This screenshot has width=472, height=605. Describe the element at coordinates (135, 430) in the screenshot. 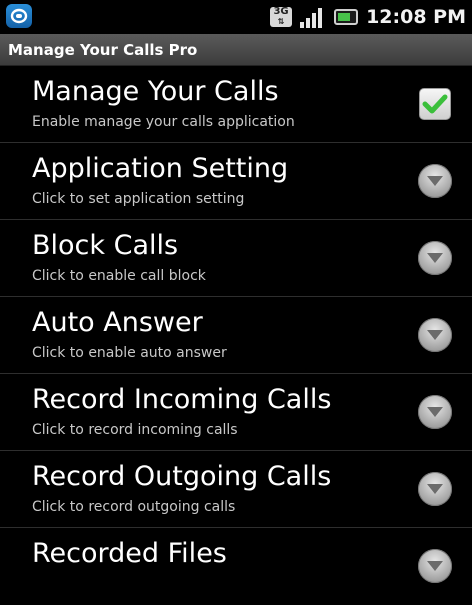

I see `setting-subtitle: Click to record incoming calls` at that location.